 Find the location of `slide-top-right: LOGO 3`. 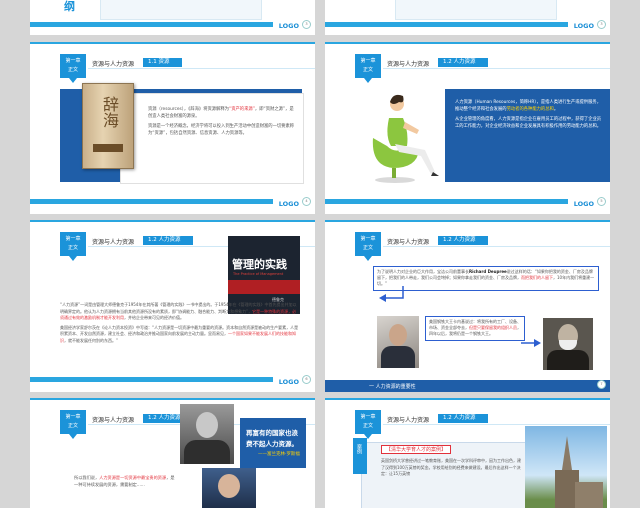

slide-top-right: LOGO 3 is located at coordinates (467, 17).